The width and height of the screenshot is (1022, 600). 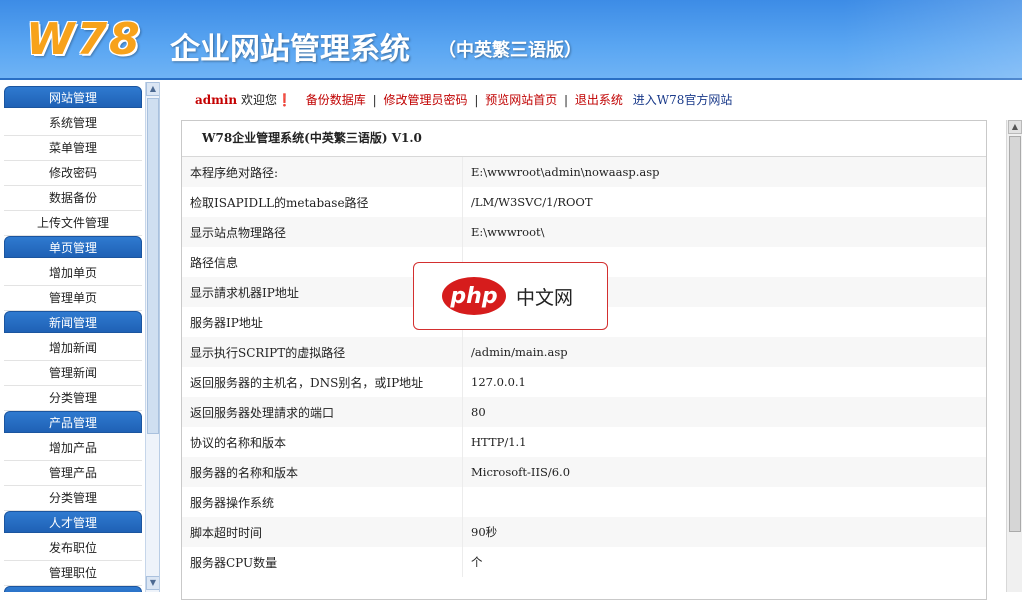 What do you see at coordinates (532, 202) in the screenshot?
I see `row-value: /LM/W3SVC/1/ROOT` at bounding box center [532, 202].